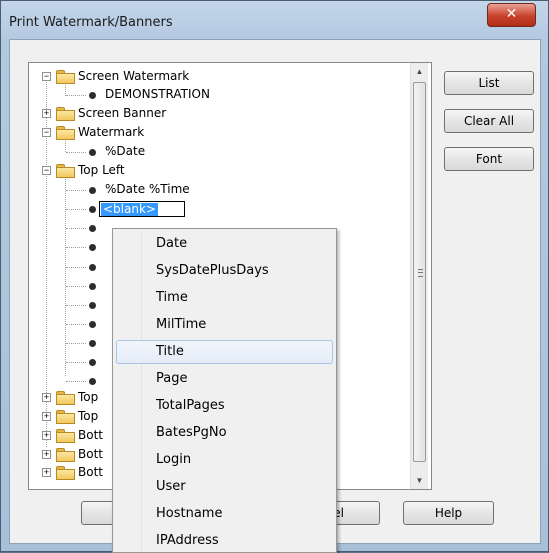  Describe the element at coordinates (219, 77) in the screenshot. I see `tree-node-screen-watermark: − Screen Watermark` at that location.